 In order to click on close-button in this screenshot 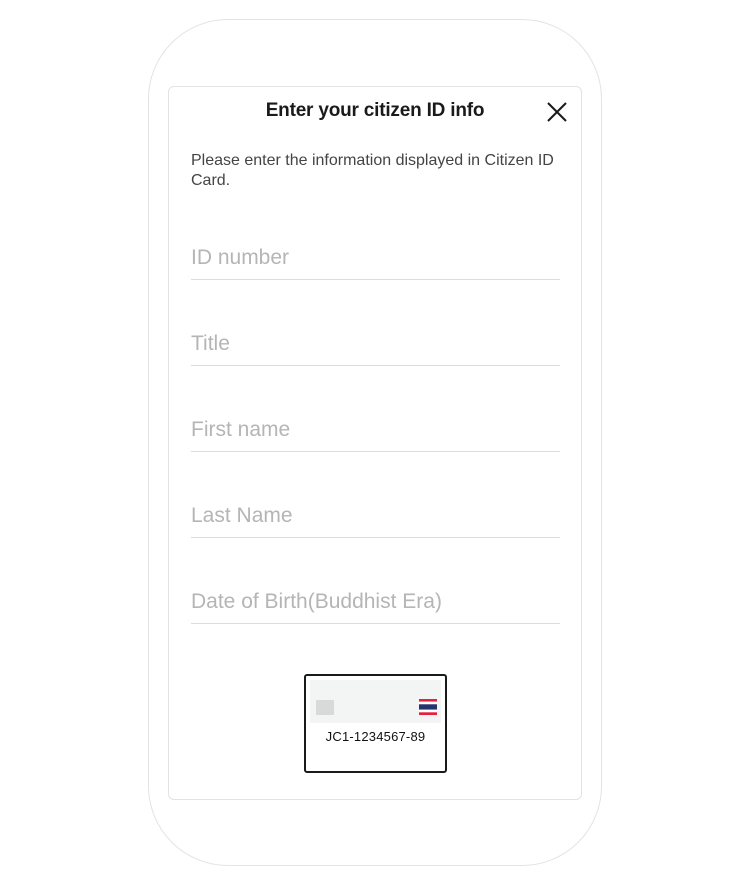, I will do `click(557, 112)`.